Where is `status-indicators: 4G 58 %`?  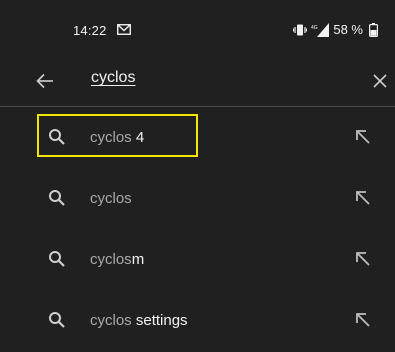 status-indicators: 4G 58 % is located at coordinates (335, 29).